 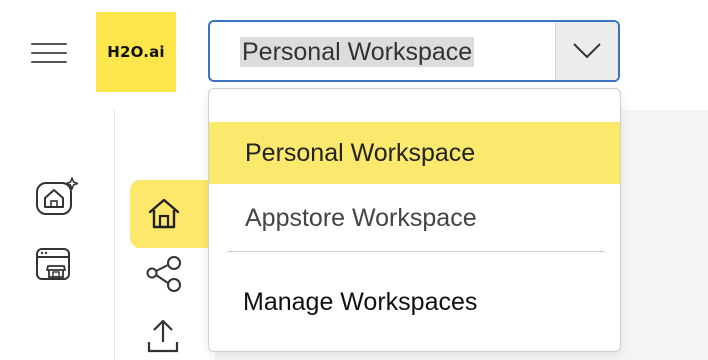 I want to click on workspace-select-value: Personal Workspace, so click(x=357, y=52).